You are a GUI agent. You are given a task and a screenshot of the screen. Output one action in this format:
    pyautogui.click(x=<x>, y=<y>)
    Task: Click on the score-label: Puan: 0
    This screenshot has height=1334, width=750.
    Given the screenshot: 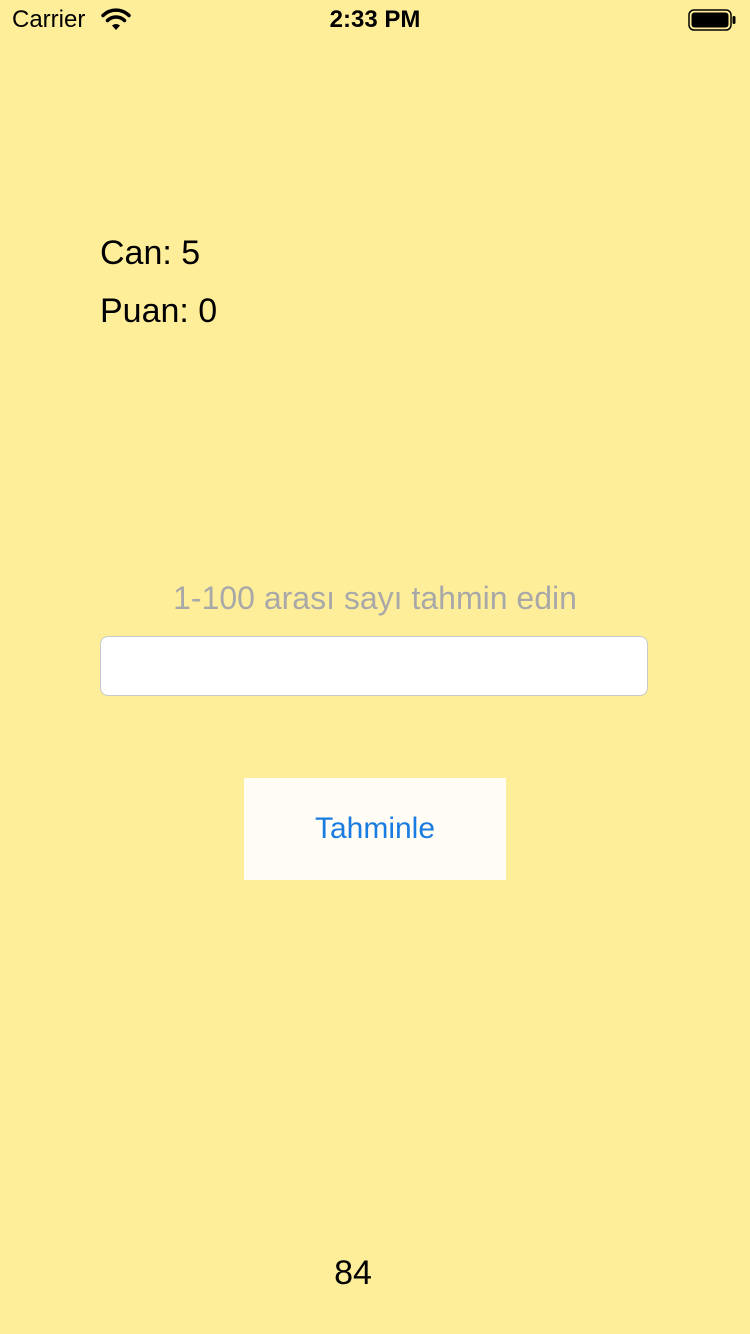 What is the action you would take?
    pyautogui.click(x=159, y=311)
    